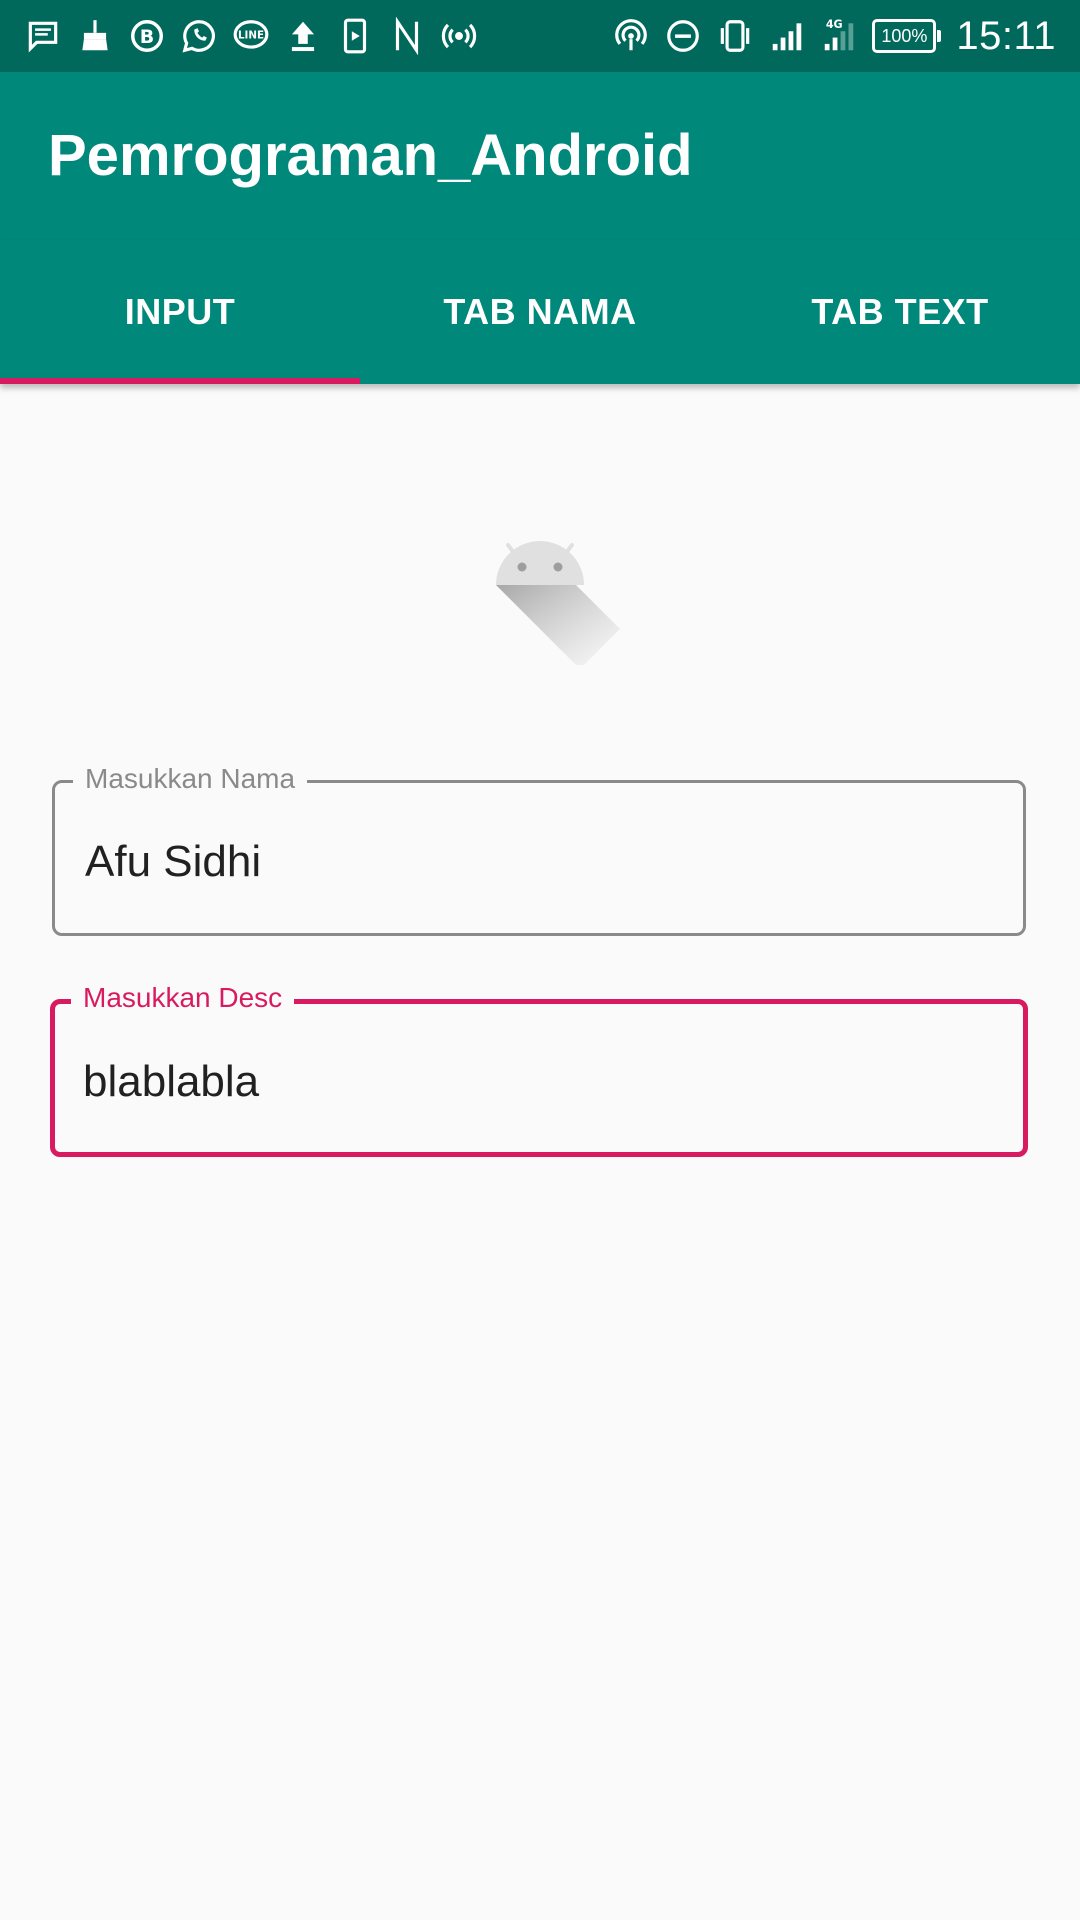 The height and width of the screenshot is (1920, 1080). I want to click on name-field-value: Afu Sidhi, so click(173, 858).